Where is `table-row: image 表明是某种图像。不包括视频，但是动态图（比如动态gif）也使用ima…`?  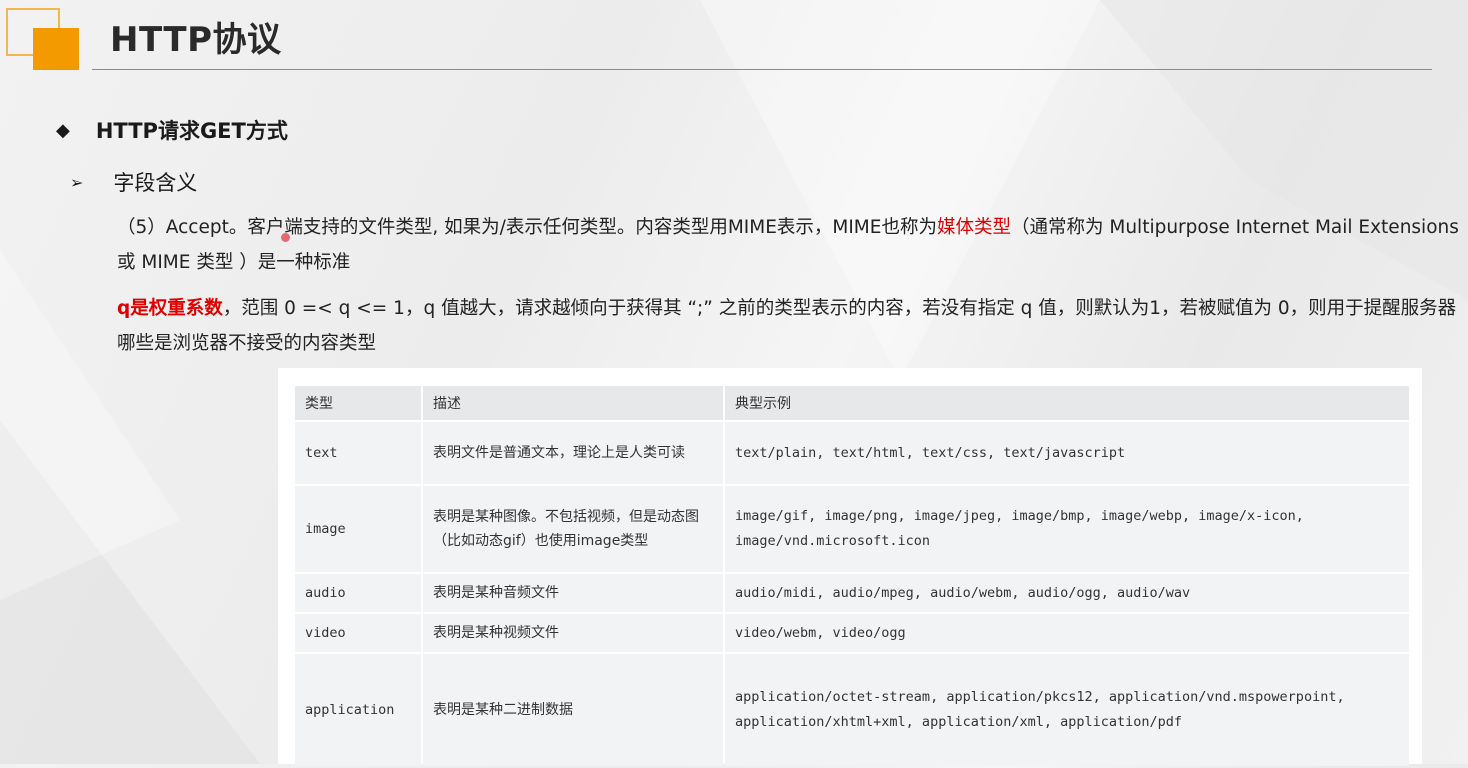
table-row: image 表明是某种图像。不包括视频，但是动态图（比如动态gif）也使用ima… is located at coordinates (852, 529).